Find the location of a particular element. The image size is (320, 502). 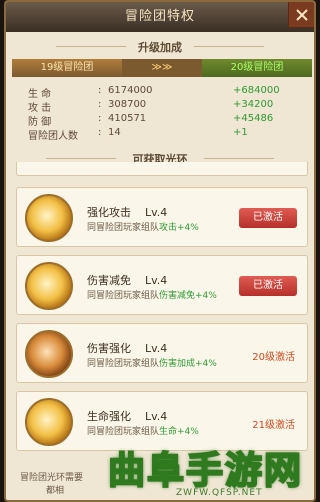

current-level-label: 19级冒险团 is located at coordinates (67, 68).